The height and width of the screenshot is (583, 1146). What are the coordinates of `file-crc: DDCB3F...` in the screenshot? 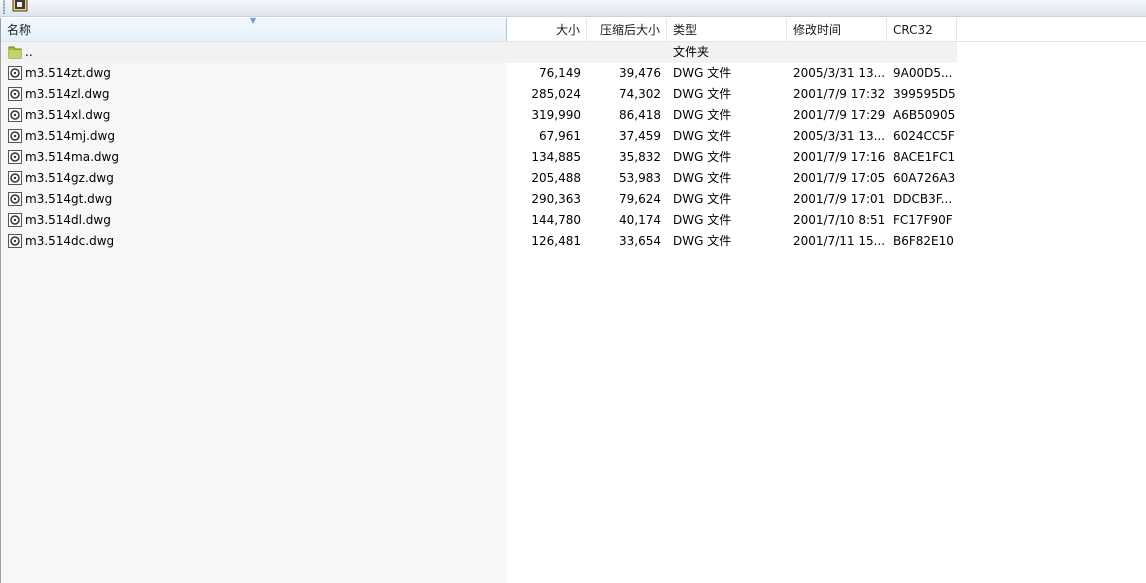 It's located at (923, 199).